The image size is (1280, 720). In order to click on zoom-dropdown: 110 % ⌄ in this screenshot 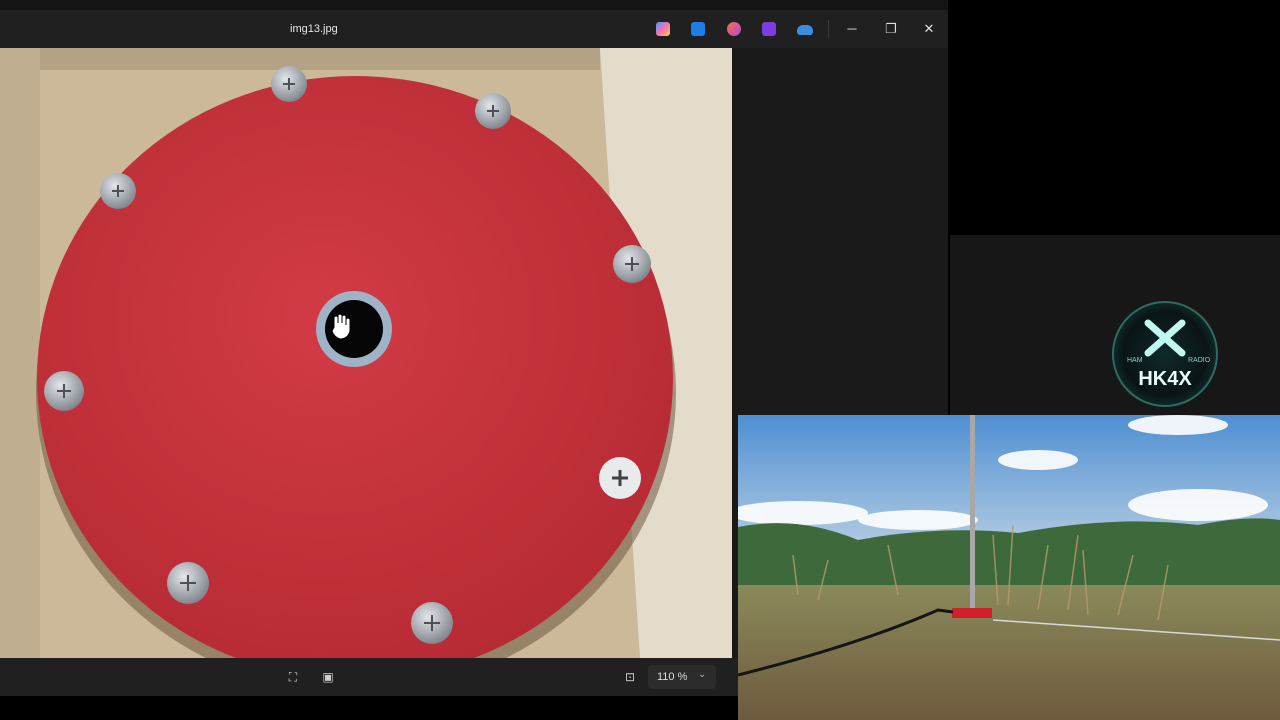, I will do `click(682, 677)`.